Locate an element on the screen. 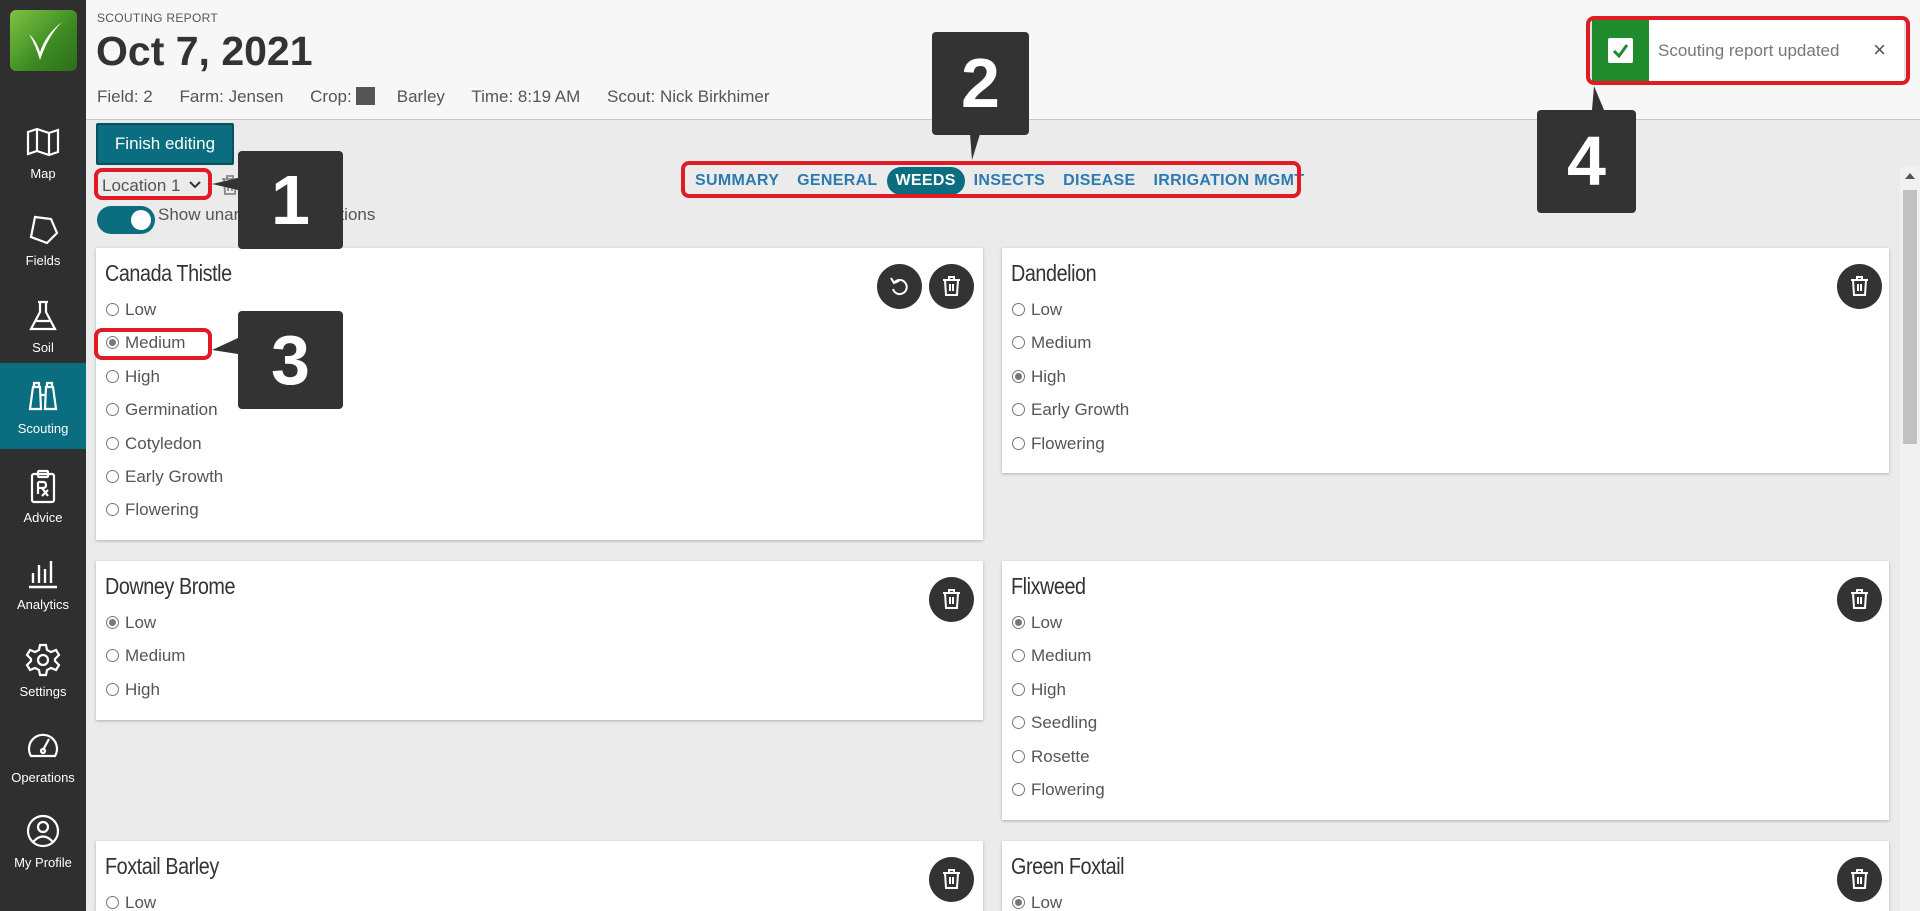  weed-card-green-foxtail: Green Foxtail Low is located at coordinates (1445, 876).